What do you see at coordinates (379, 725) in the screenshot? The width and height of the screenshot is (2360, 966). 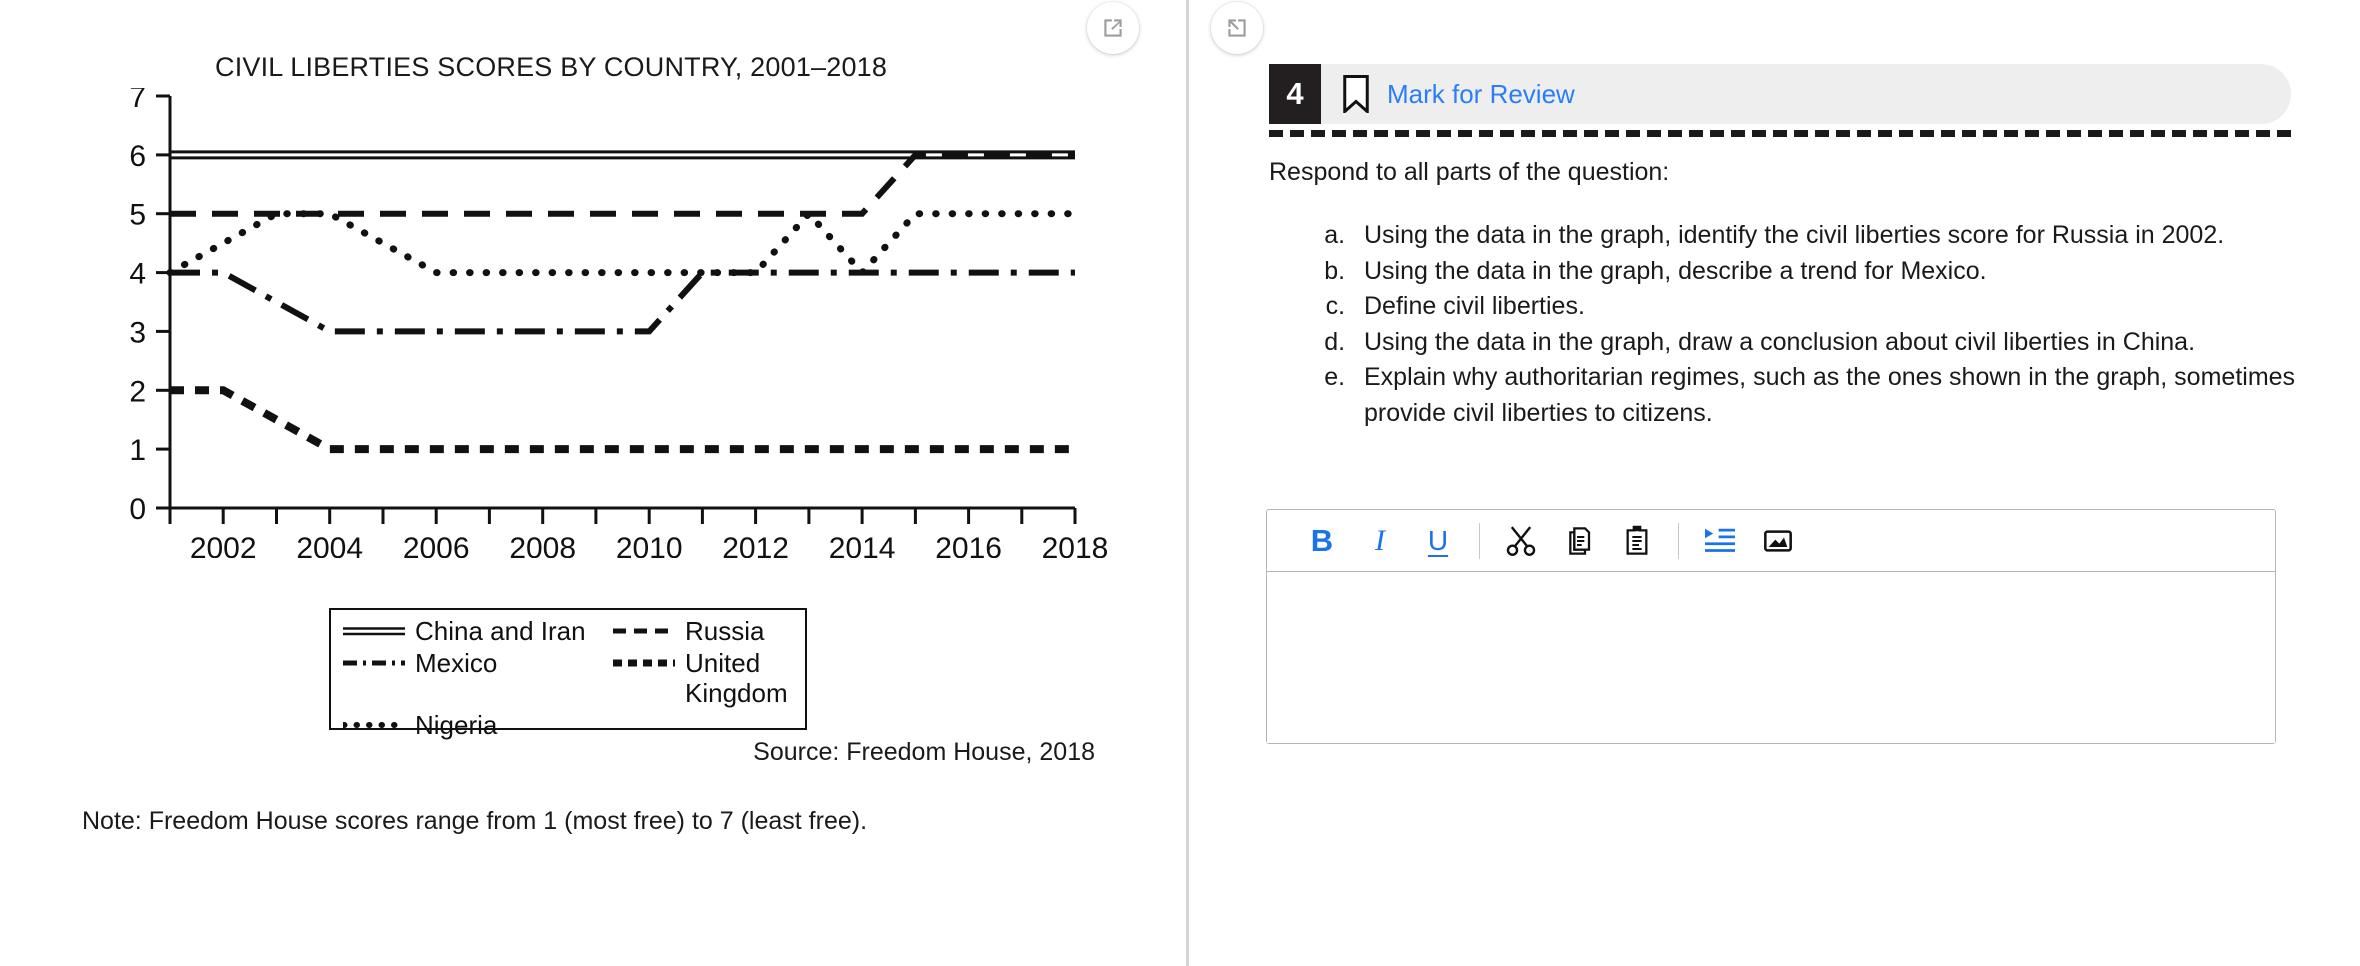 I see `legend-swatch-nigeria` at bounding box center [379, 725].